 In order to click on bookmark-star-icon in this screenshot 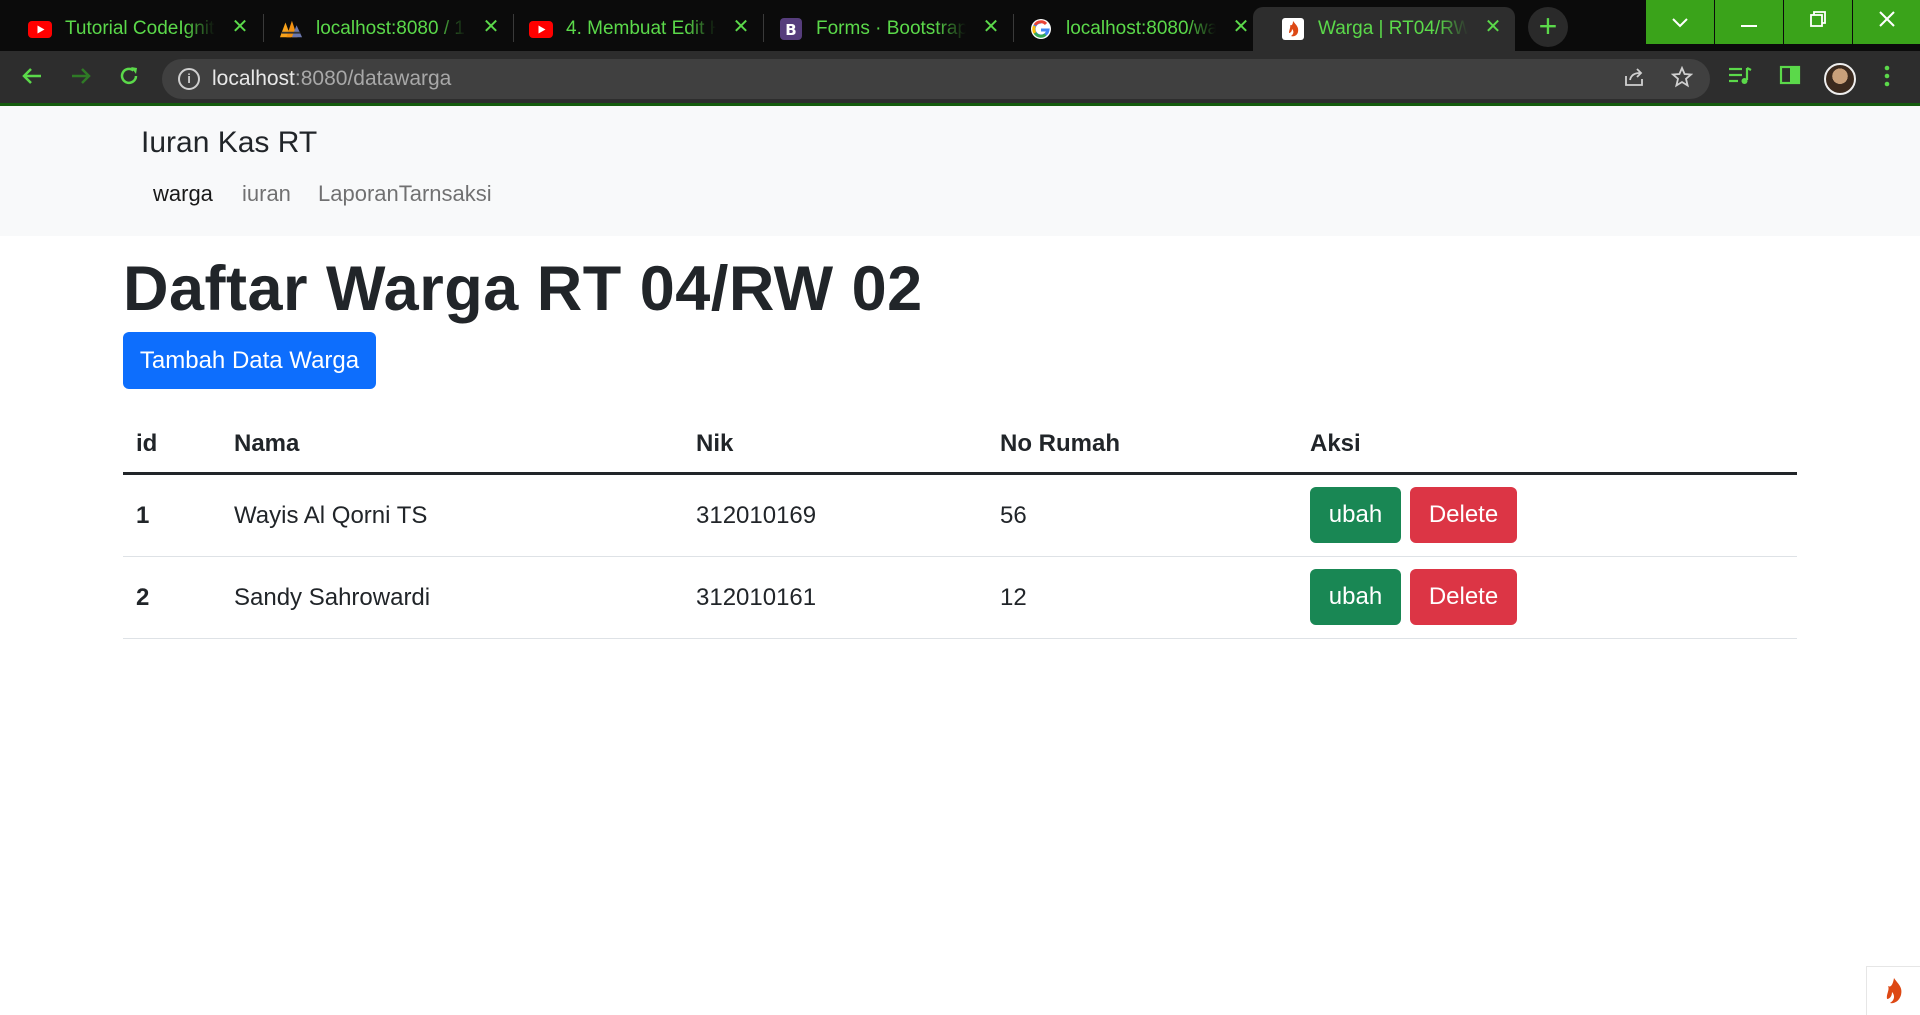, I will do `click(1682, 78)`.